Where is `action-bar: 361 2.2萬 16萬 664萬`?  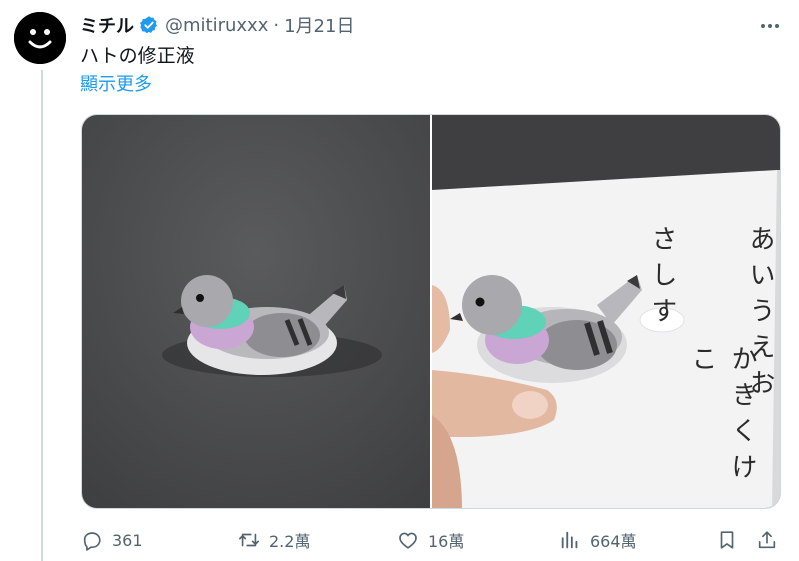
action-bar: 361 2.2萬 16萬 664萬 is located at coordinates (431, 540).